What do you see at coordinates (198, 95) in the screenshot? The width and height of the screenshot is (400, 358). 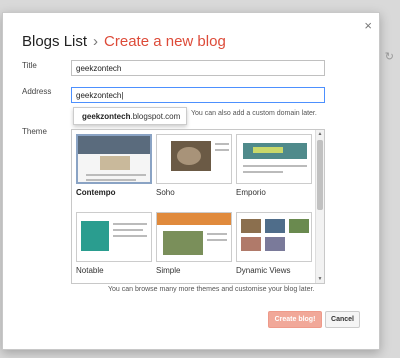 I see `address-input: geekzontech|` at bounding box center [198, 95].